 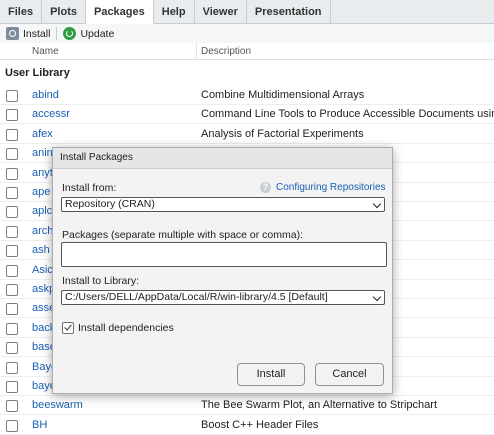 I want to click on install-dependencies-label: Install dependencies, so click(x=126, y=328).